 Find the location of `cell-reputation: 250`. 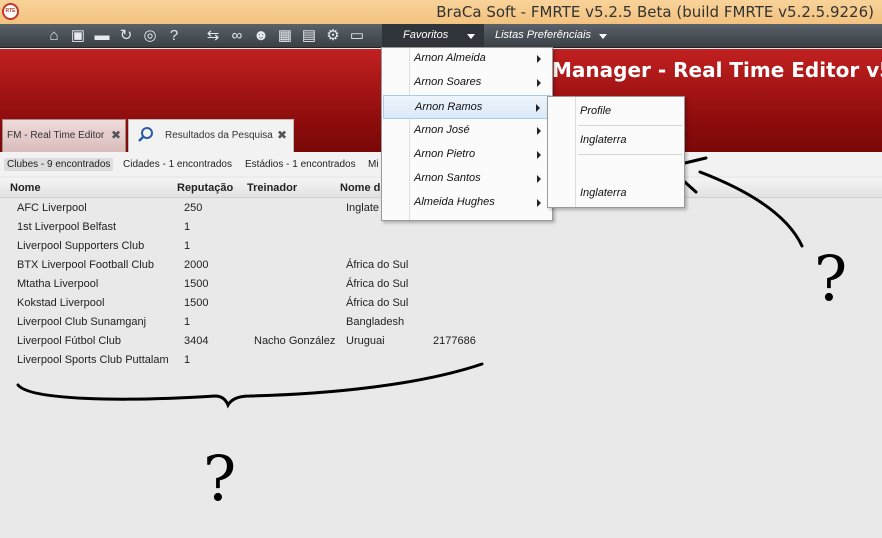

cell-reputation: 250 is located at coordinates (193, 208).